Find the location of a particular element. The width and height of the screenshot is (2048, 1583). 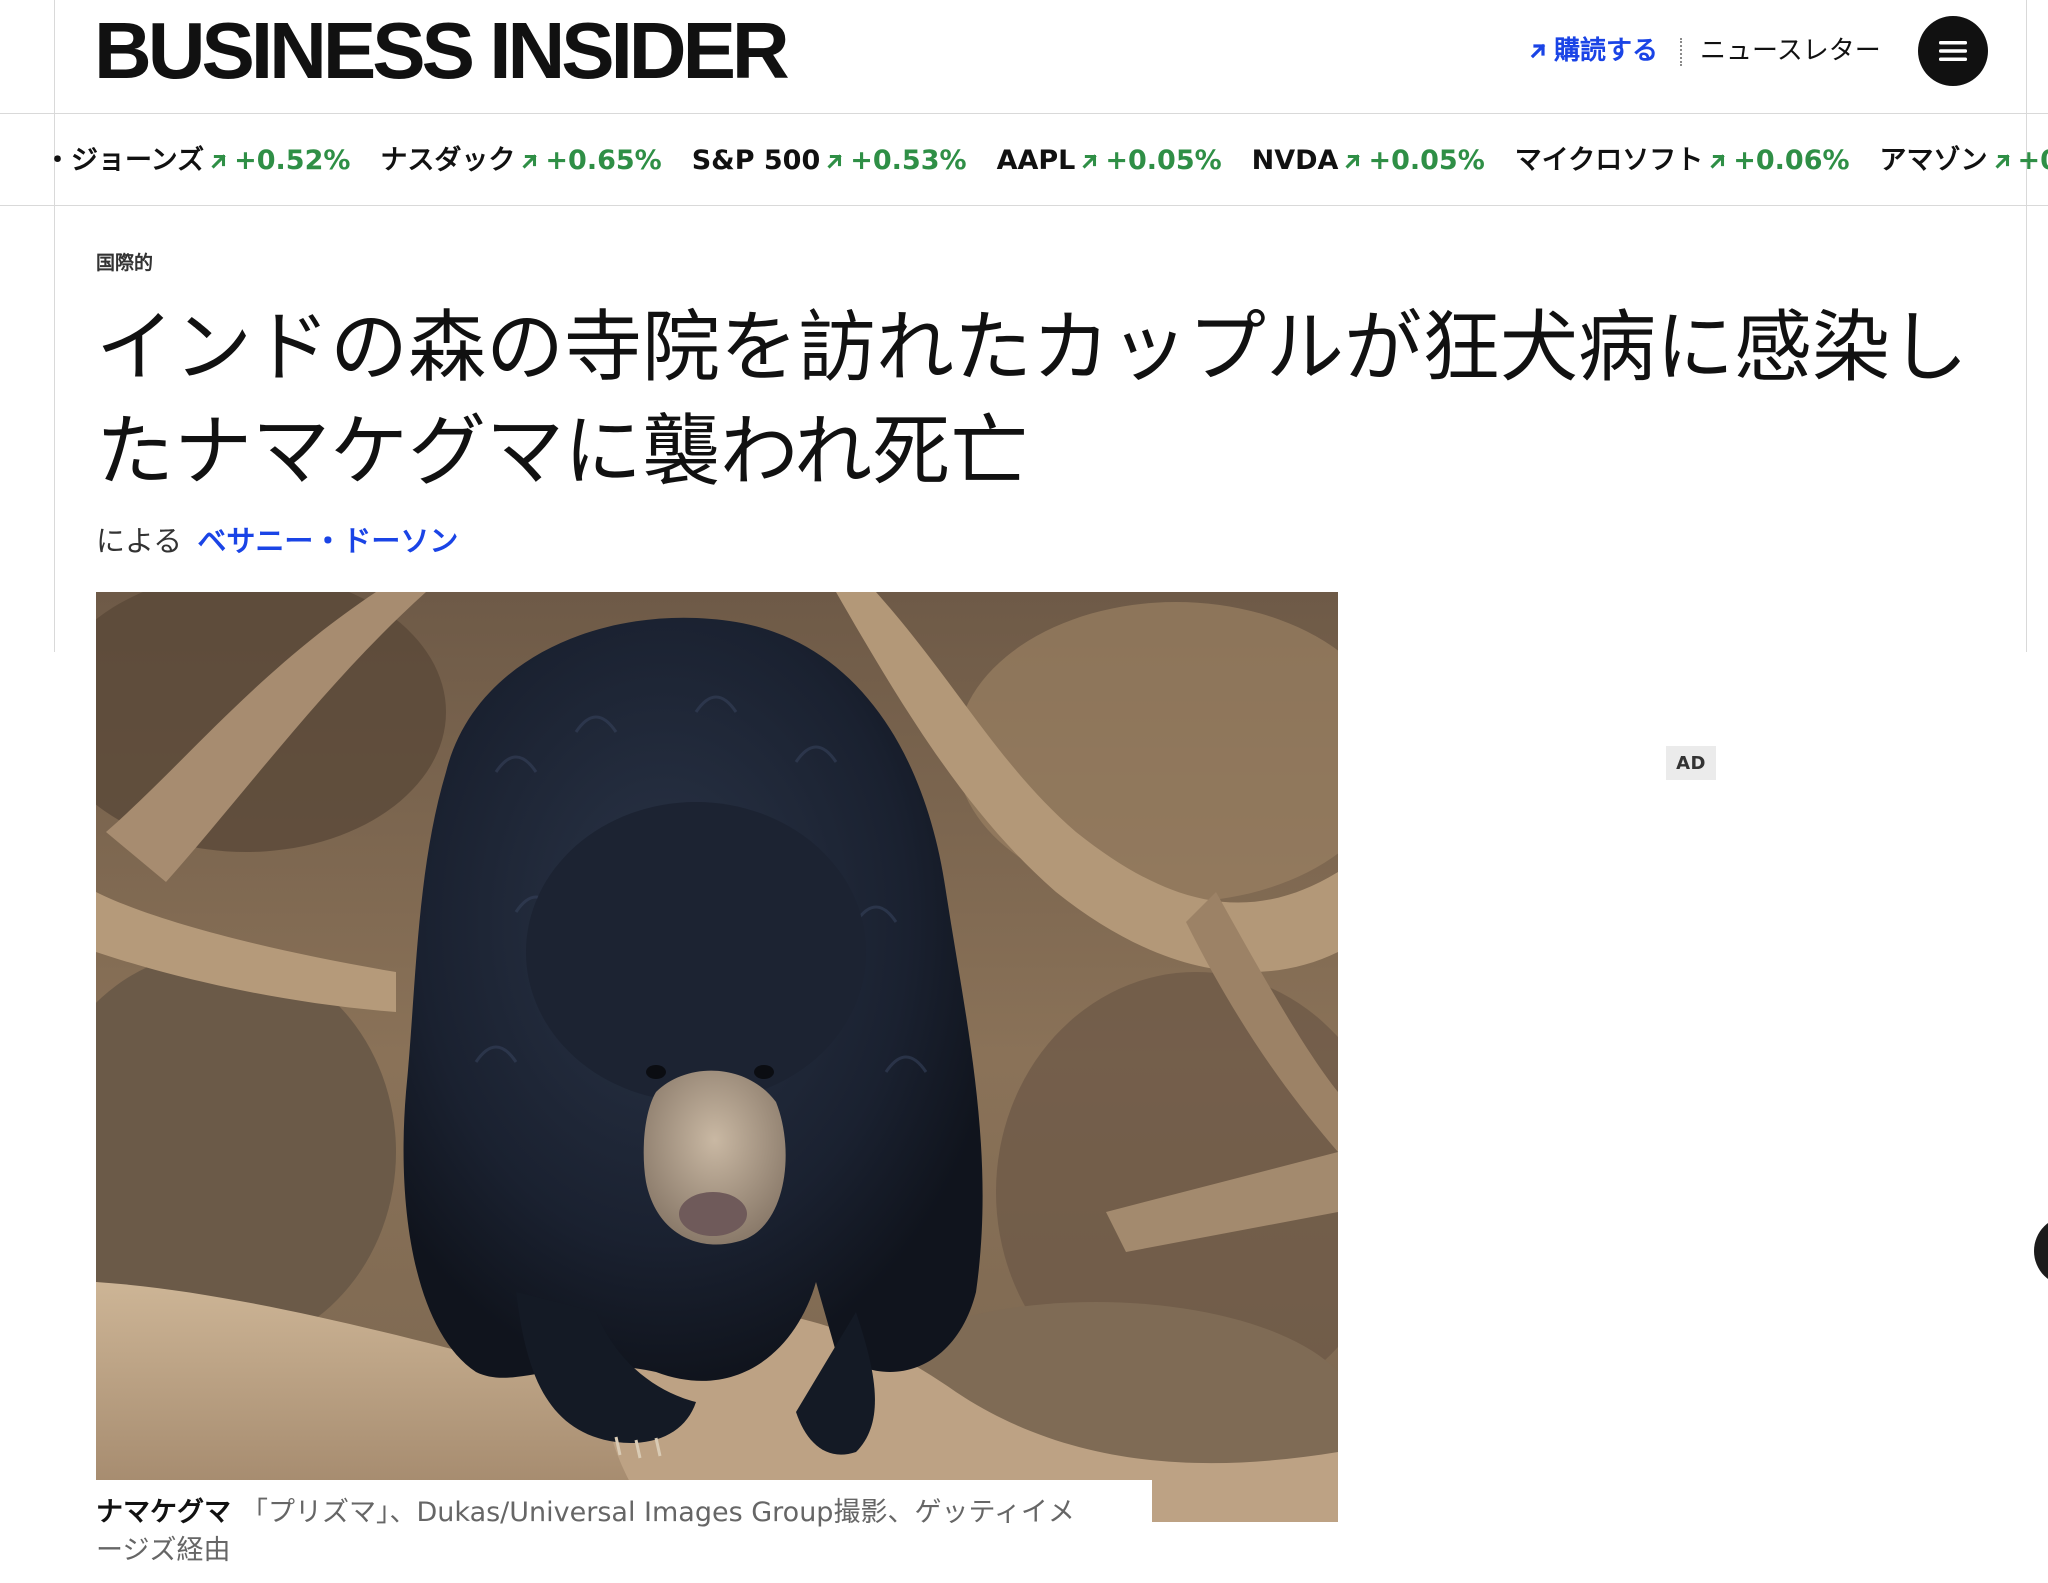

caption-subject: ナマケグマ is located at coordinates (163, 1512).